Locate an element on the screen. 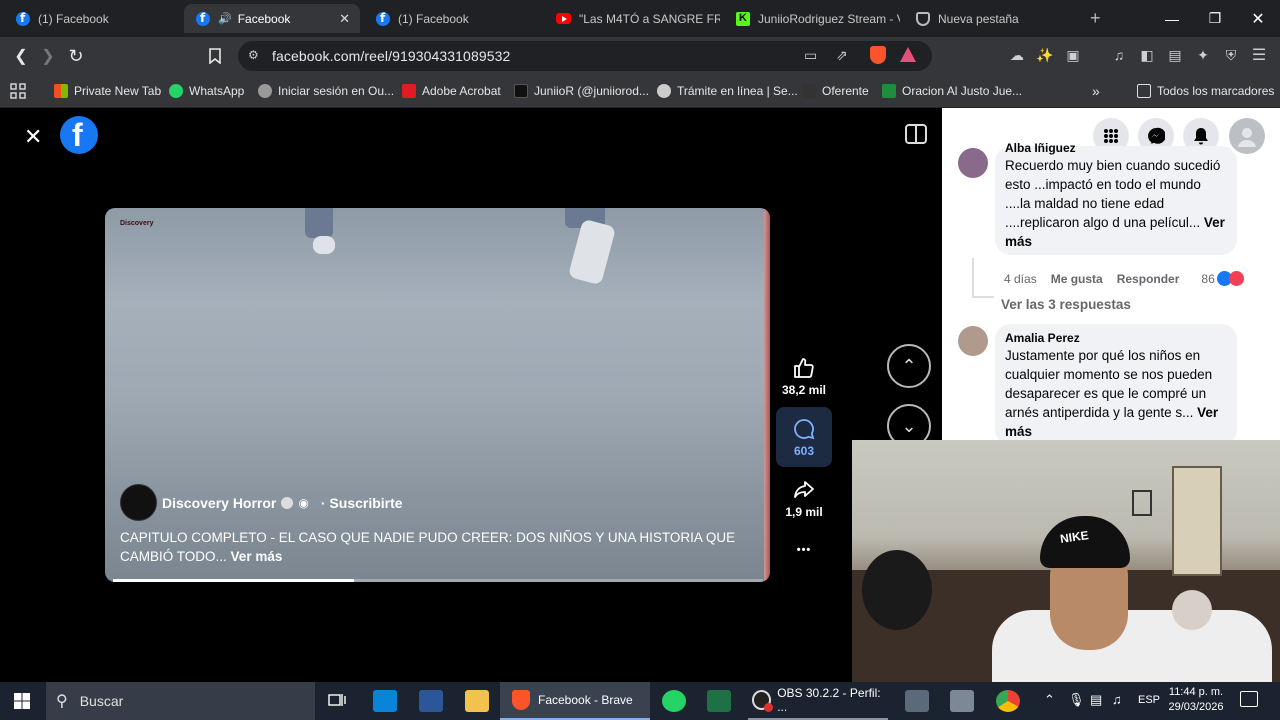 The height and width of the screenshot is (720, 1280). back-icon: ❮ is located at coordinates (21, 56).